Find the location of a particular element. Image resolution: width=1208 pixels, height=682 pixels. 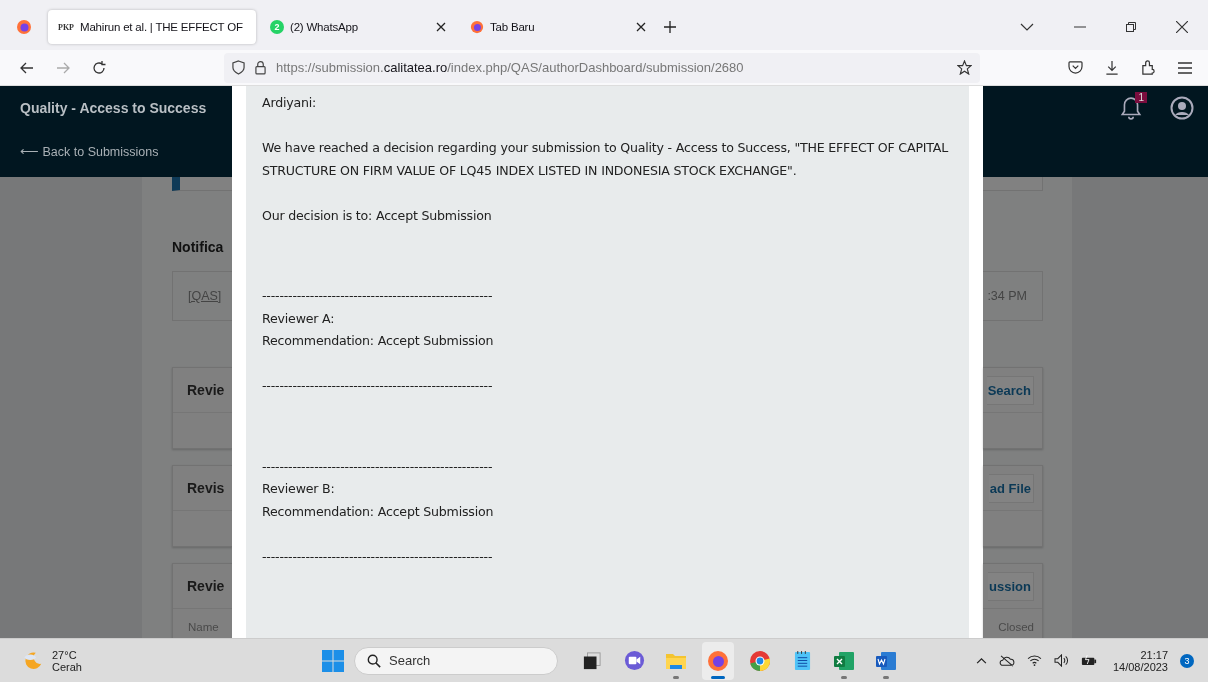

browser-tab: Tab Baru is located at coordinates (558, 27).